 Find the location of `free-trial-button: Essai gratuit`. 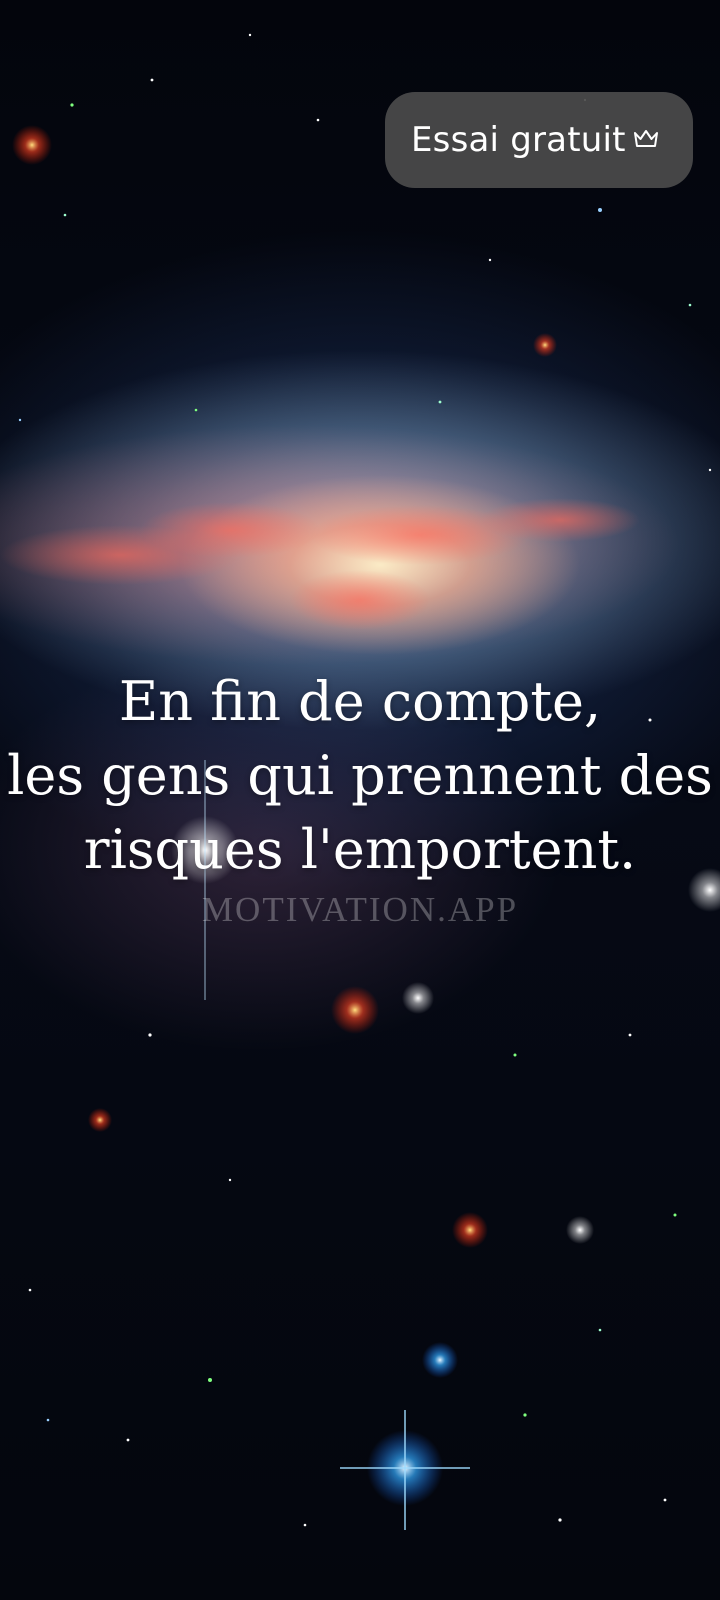

free-trial-button: Essai gratuit is located at coordinates (539, 140).